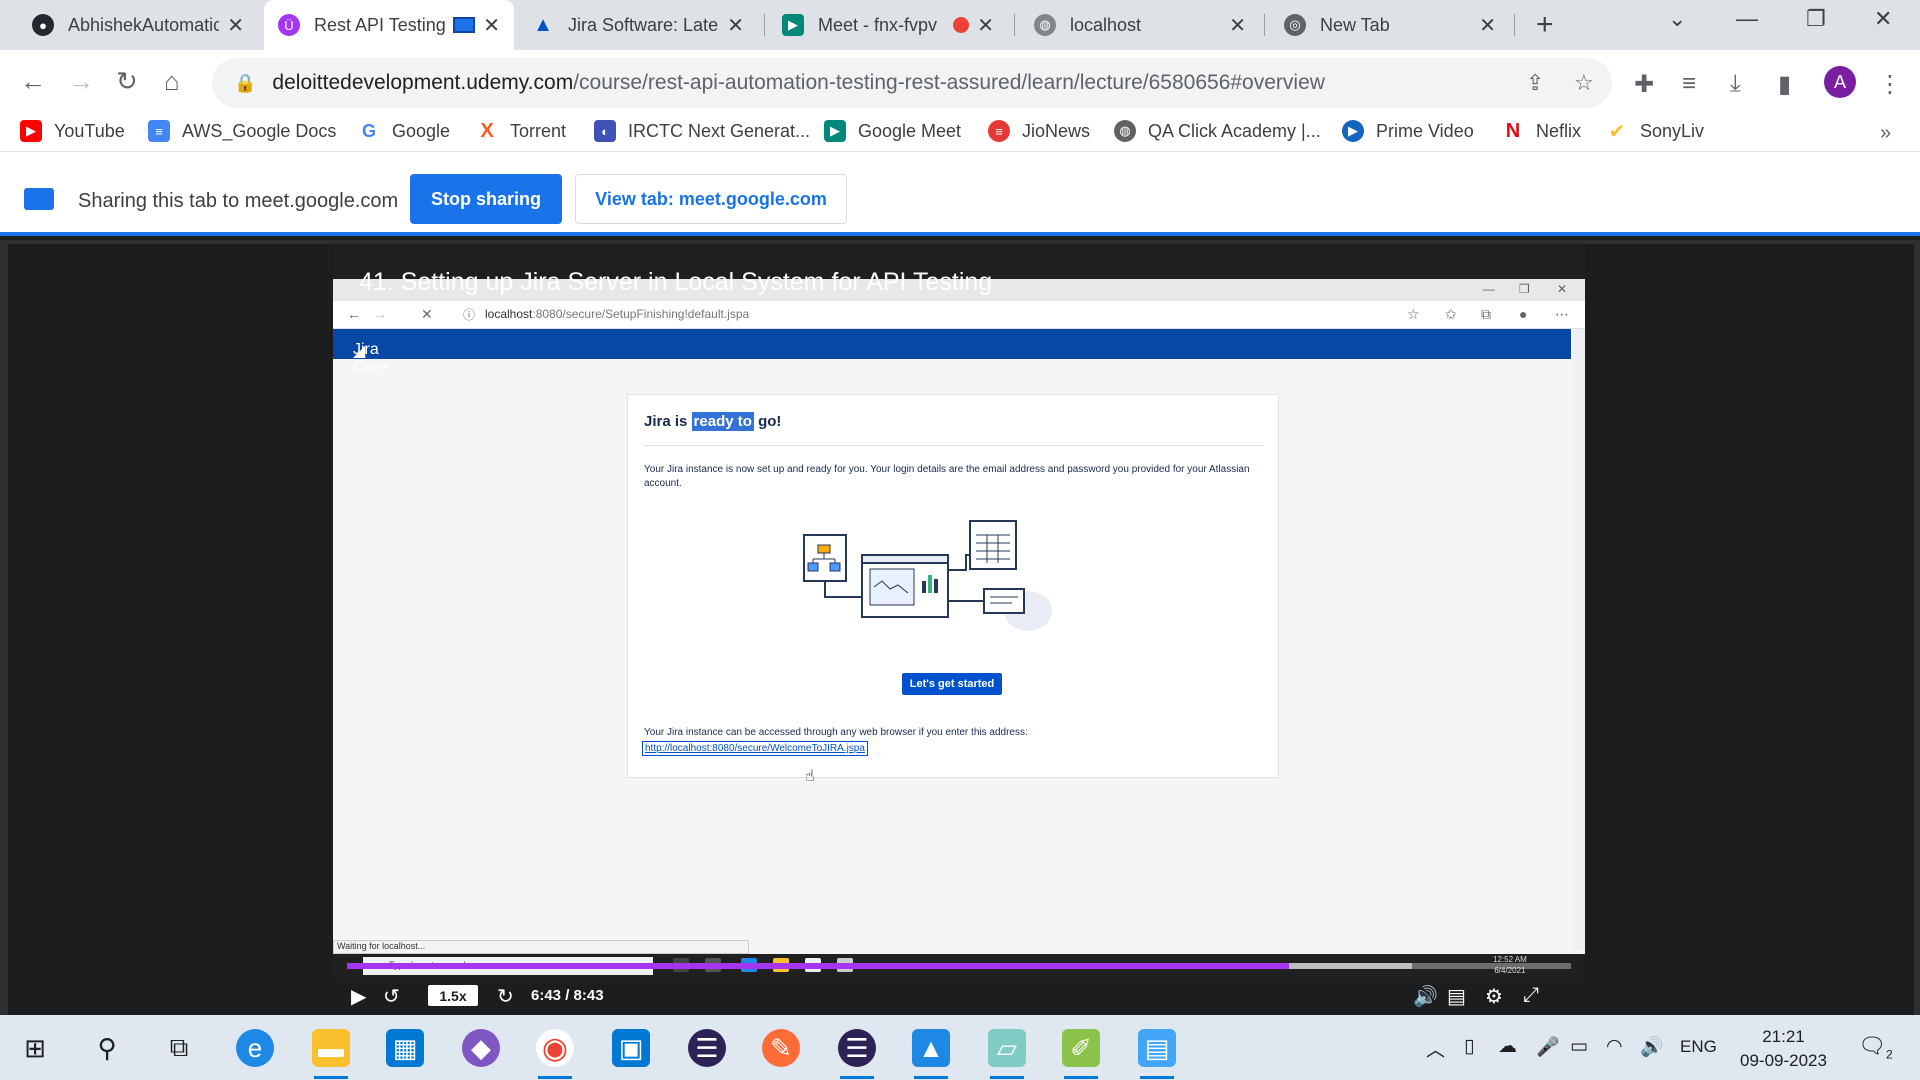 The image size is (1920, 1080). I want to click on tab-new-tab: ◎ New Tab ✕, so click(1390, 25).